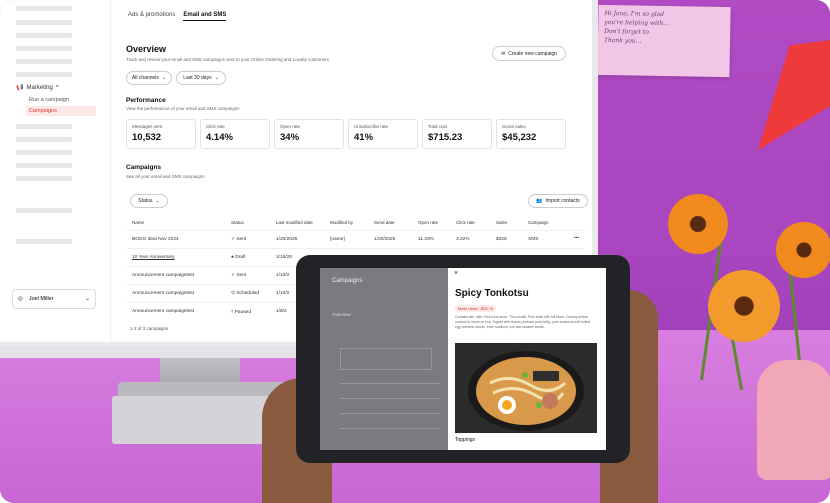 The height and width of the screenshot is (503, 830). What do you see at coordinates (428, 222) in the screenshot?
I see `column-header: Open rate` at bounding box center [428, 222].